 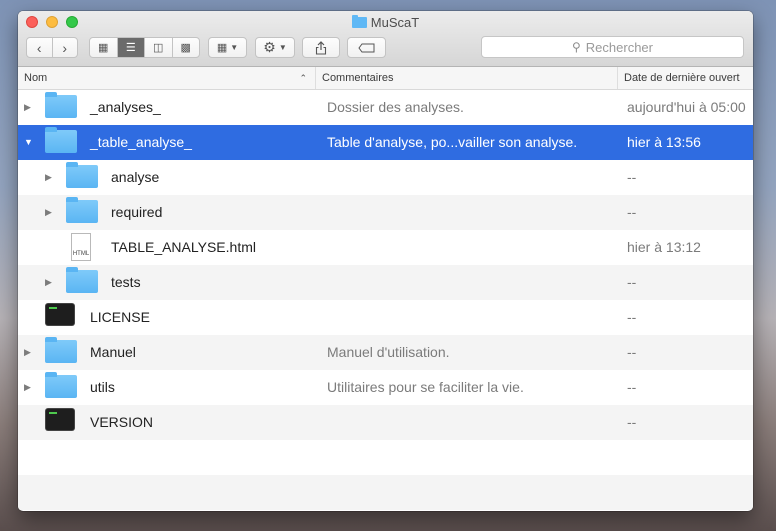 I want to click on file-name: VERSION, so click(x=122, y=422).